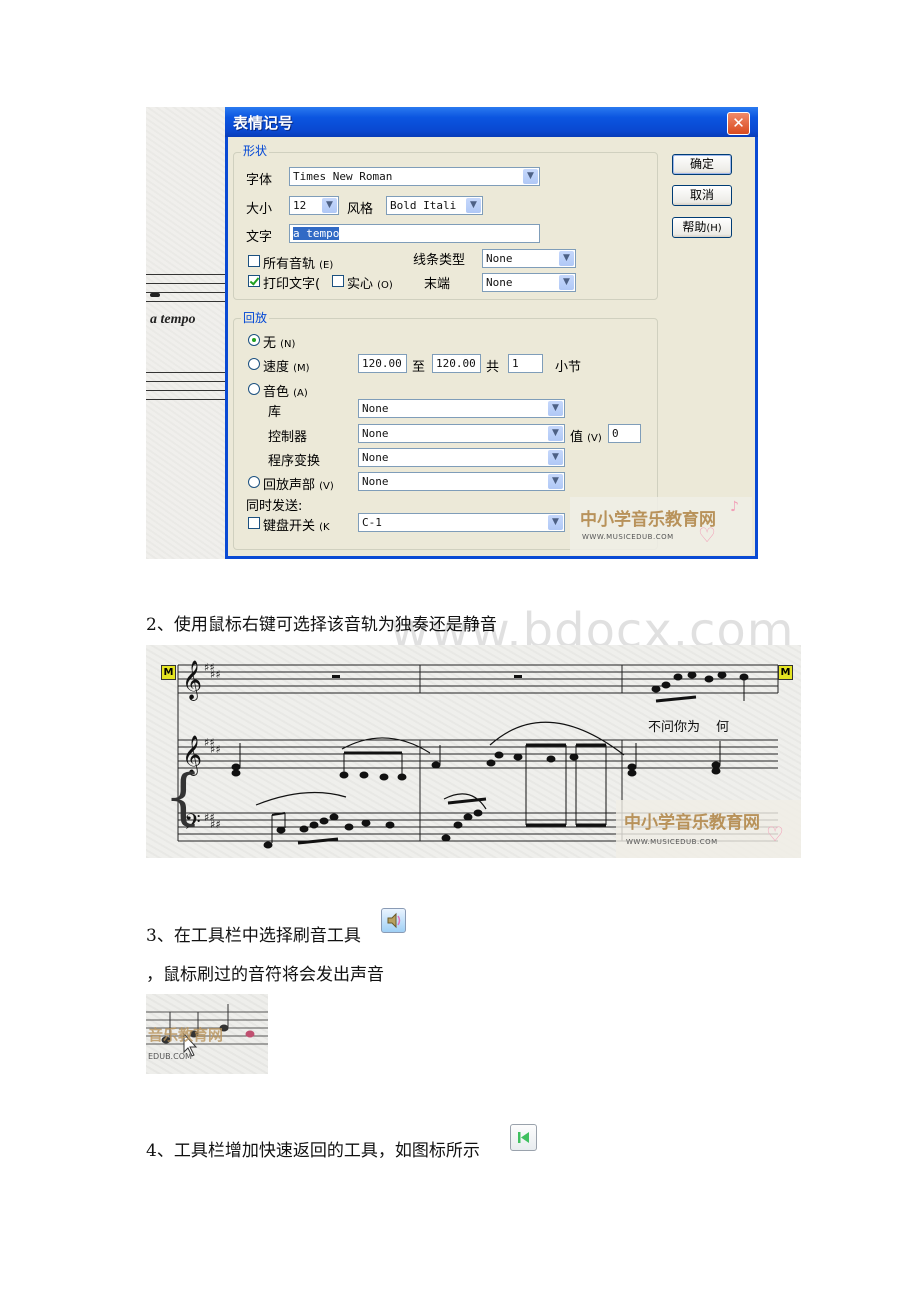 The width and height of the screenshot is (920, 1302). I want to click on controller-select: None ▼, so click(461, 433).